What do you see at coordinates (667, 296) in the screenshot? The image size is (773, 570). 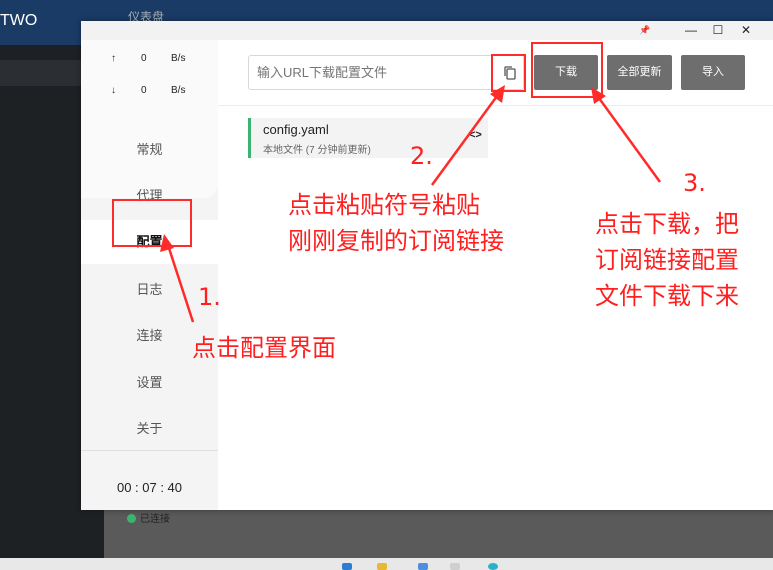 I see `step3-text-line3: 文件下载下来` at bounding box center [667, 296].